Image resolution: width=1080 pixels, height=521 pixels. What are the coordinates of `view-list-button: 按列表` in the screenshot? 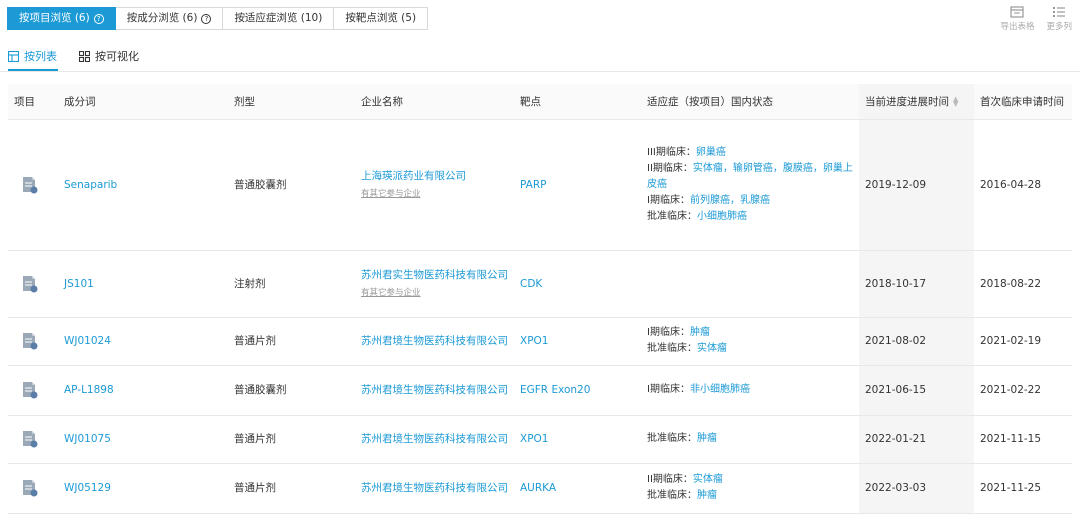 It's located at (32, 56).